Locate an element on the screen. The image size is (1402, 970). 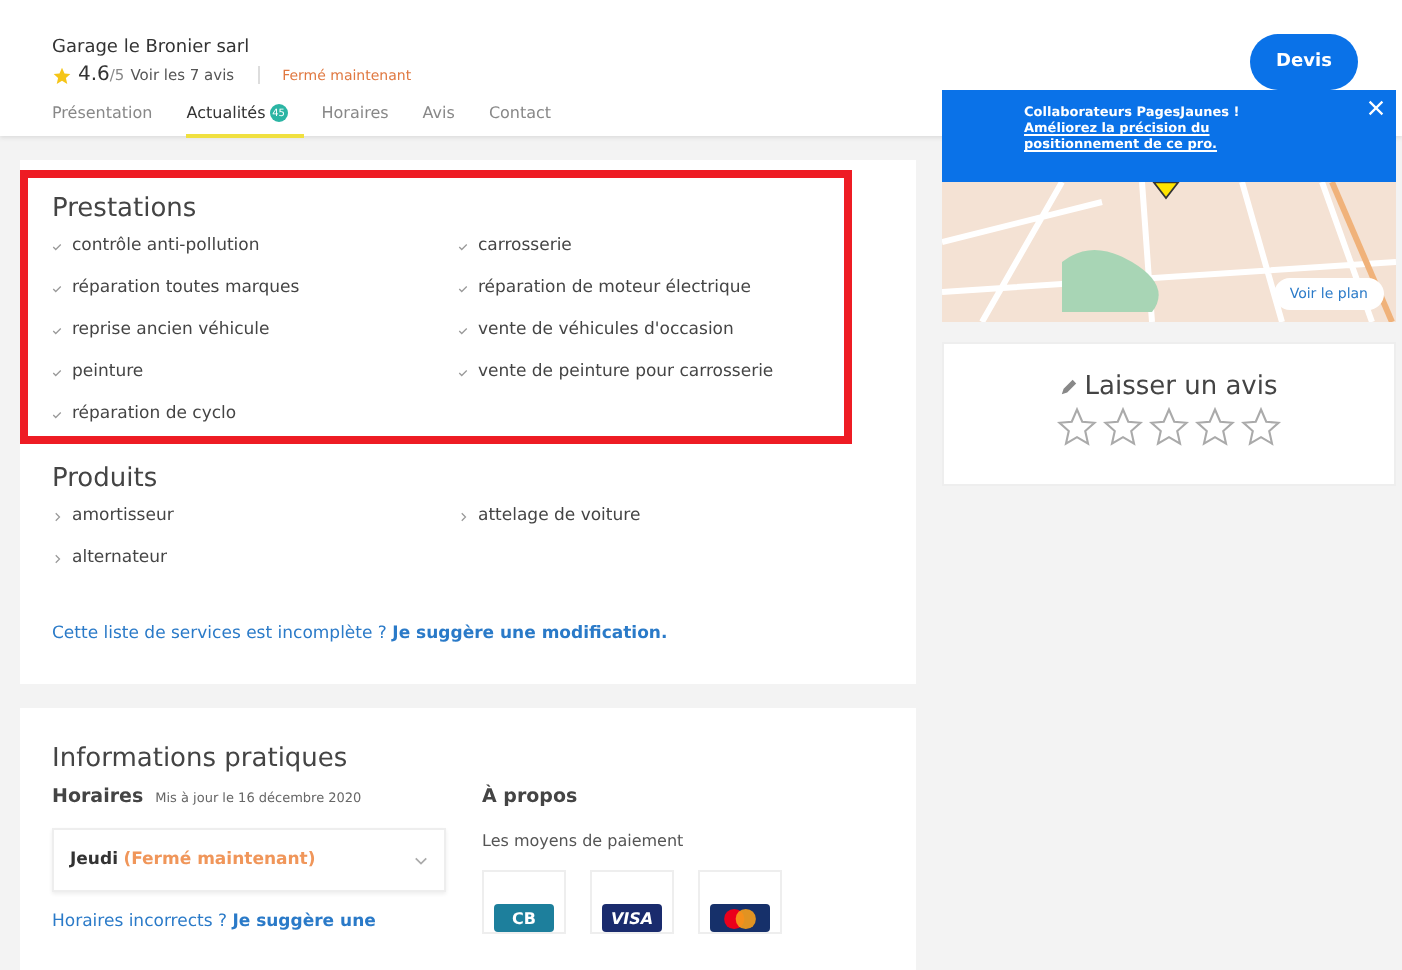
day-dropdown: Jeudi (Fermé maintenant) is located at coordinates (249, 860).